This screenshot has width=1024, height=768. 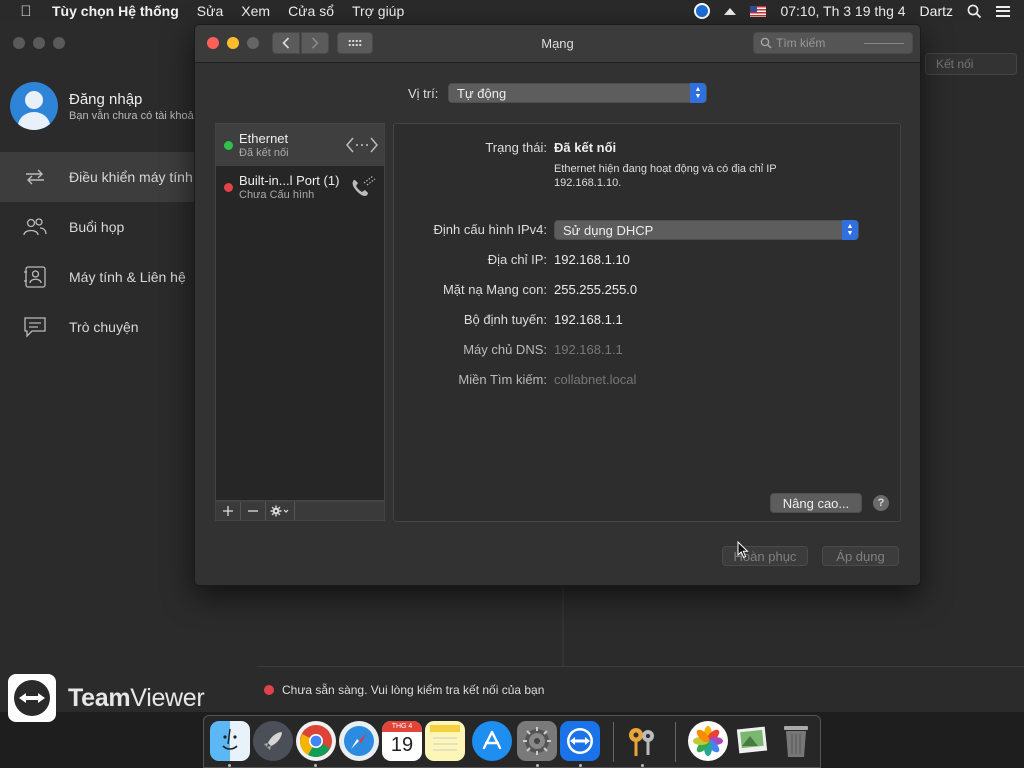 I want to click on location-row: Vị trí: Tự động ▲ ▼, so click(x=557, y=93).